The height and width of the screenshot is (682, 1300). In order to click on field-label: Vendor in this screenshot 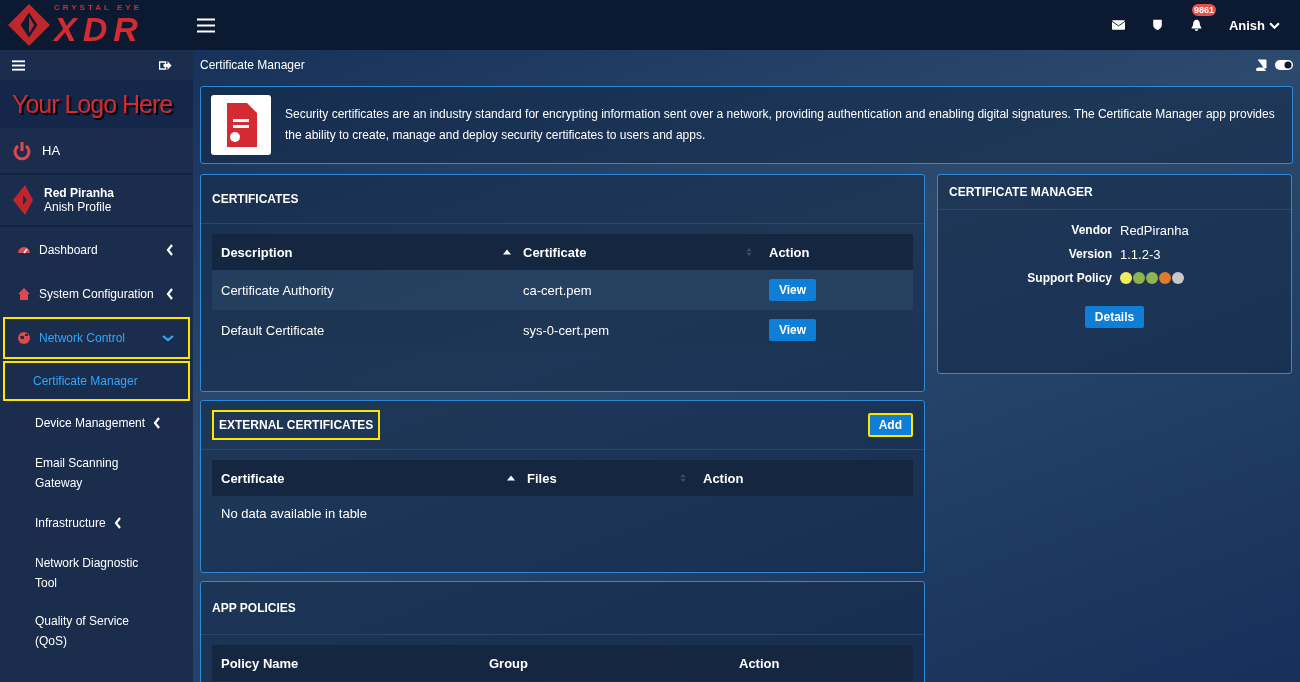, I will do `click(1091, 230)`.